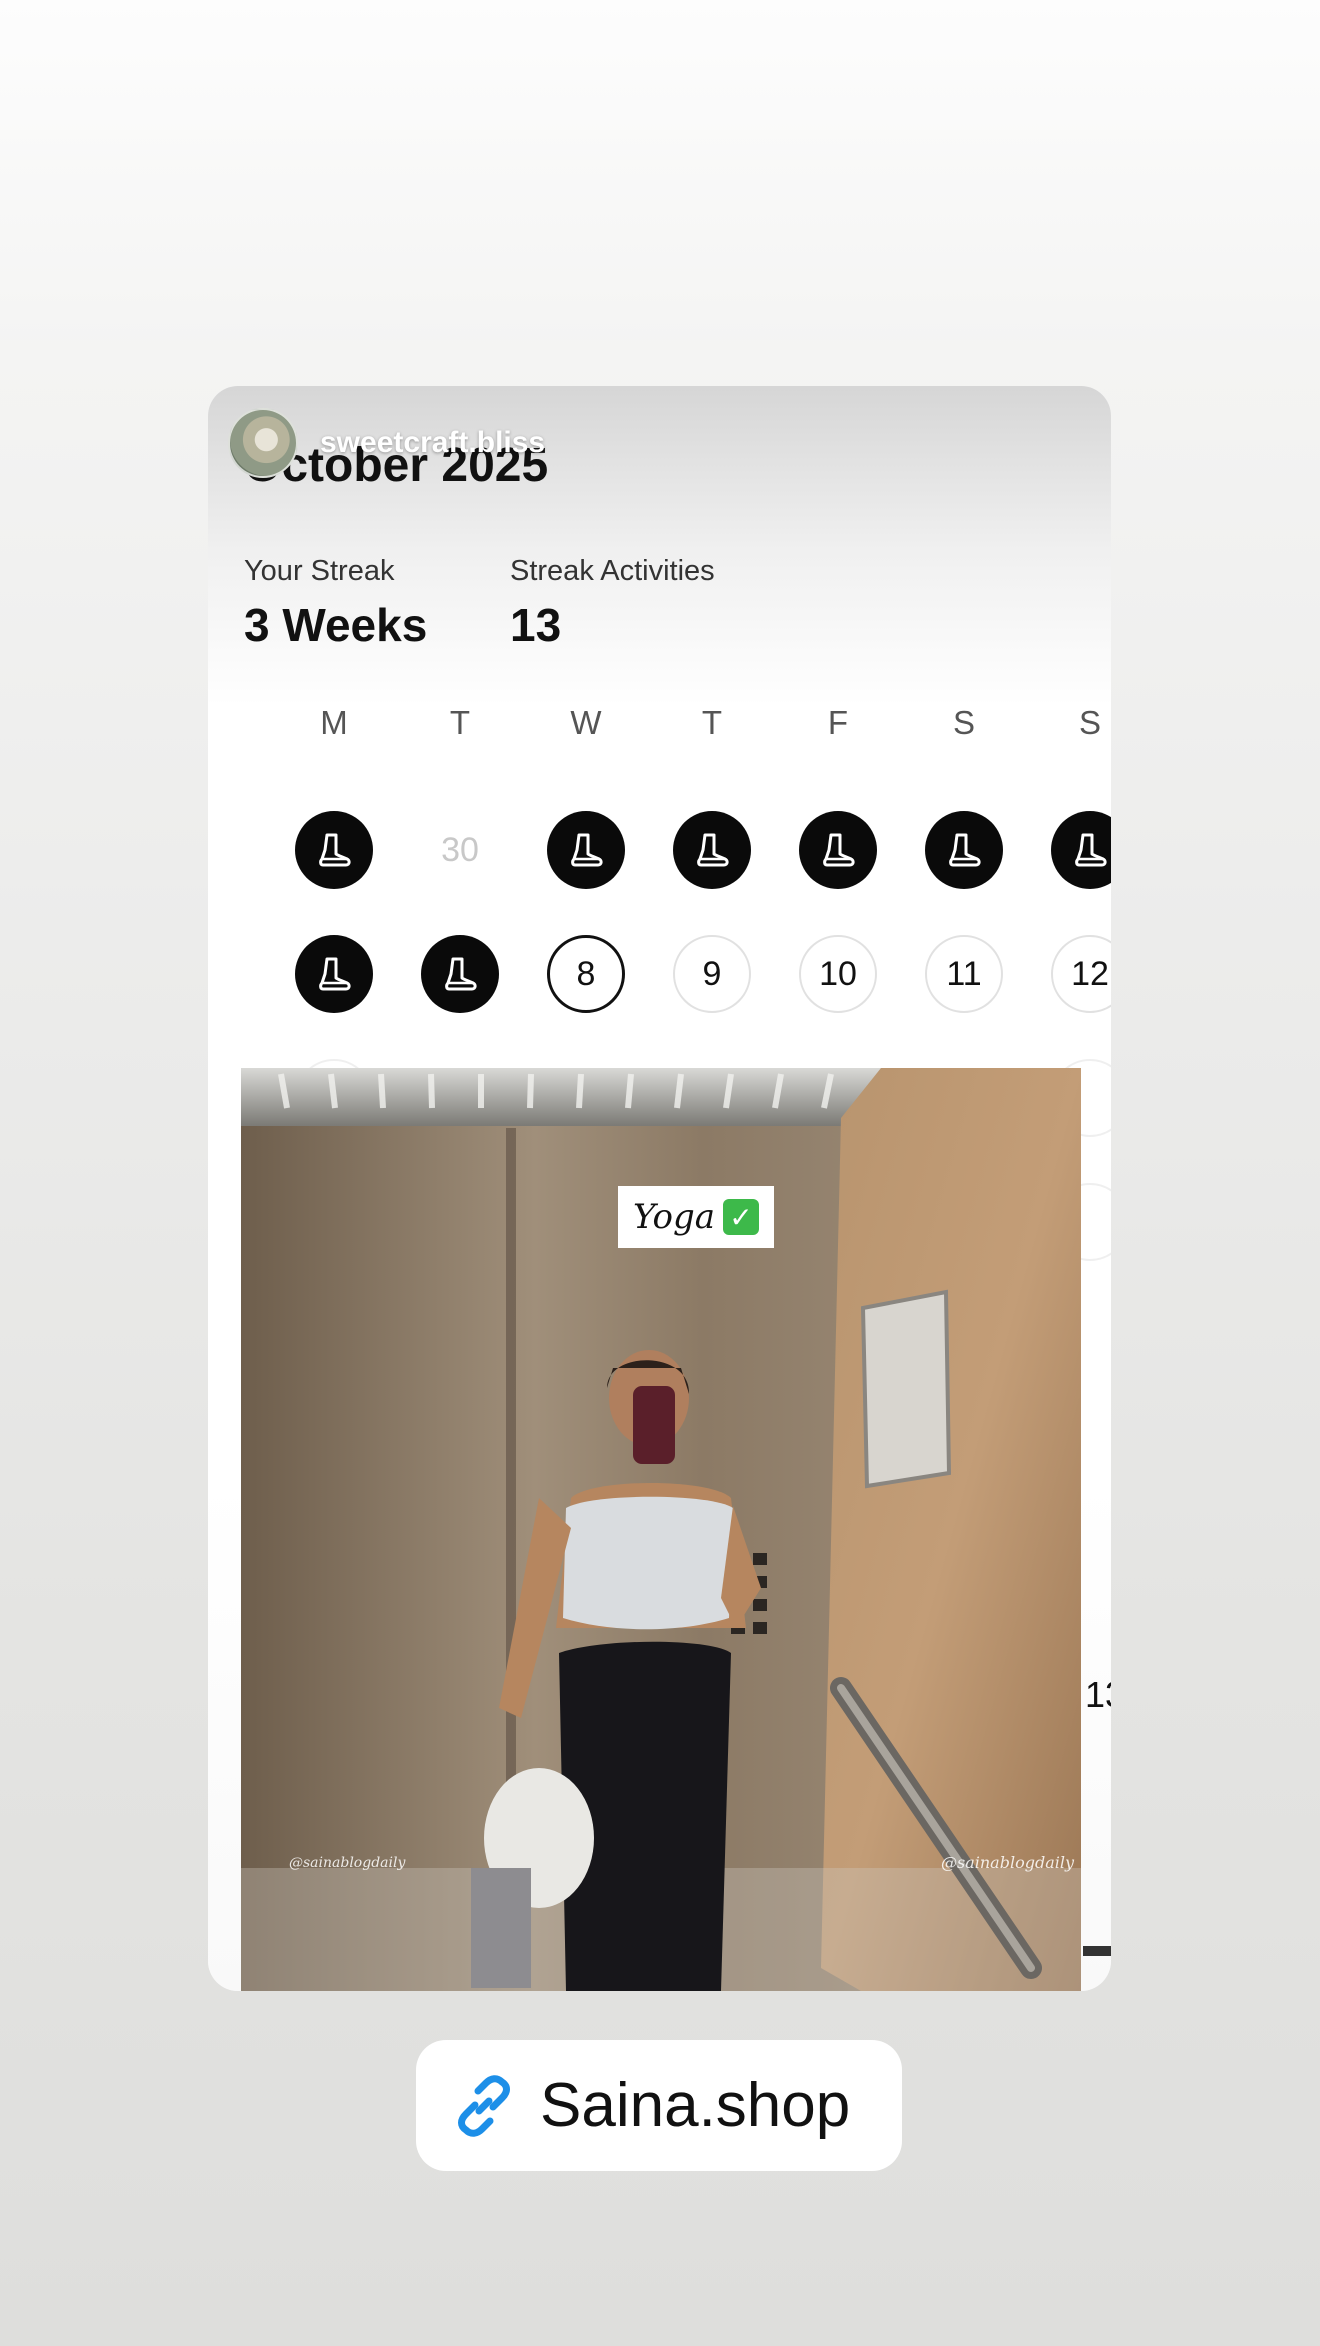  I want to click on streak-value: 3 Weeks, so click(336, 625).